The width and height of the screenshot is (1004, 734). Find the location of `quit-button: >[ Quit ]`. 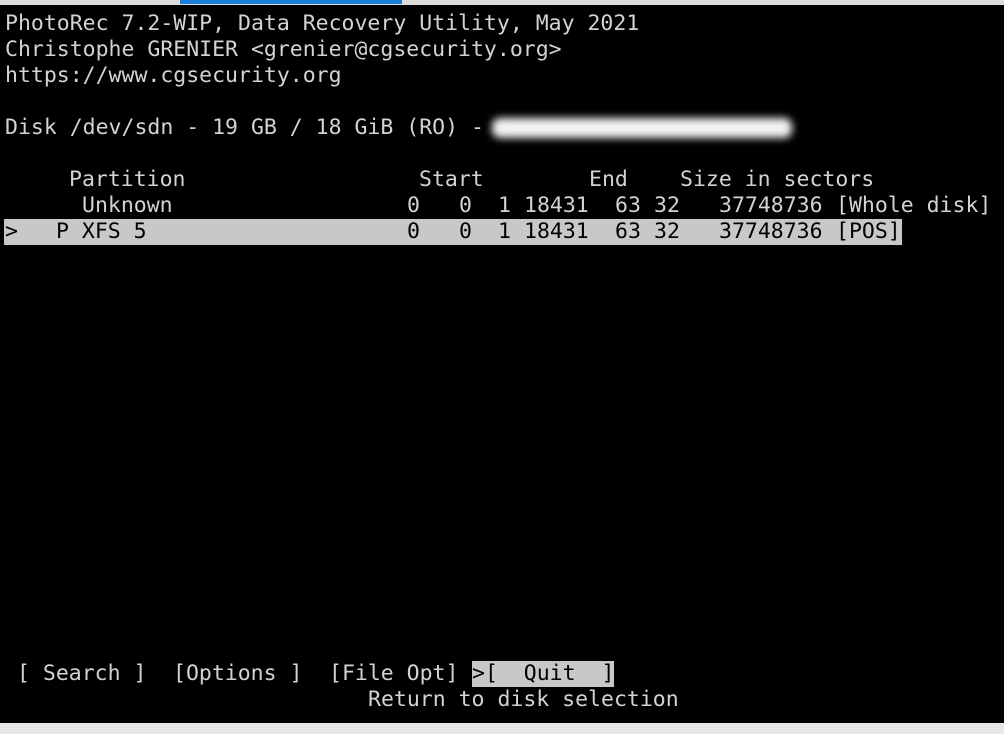

quit-button: >[ Quit ] is located at coordinates (543, 674).